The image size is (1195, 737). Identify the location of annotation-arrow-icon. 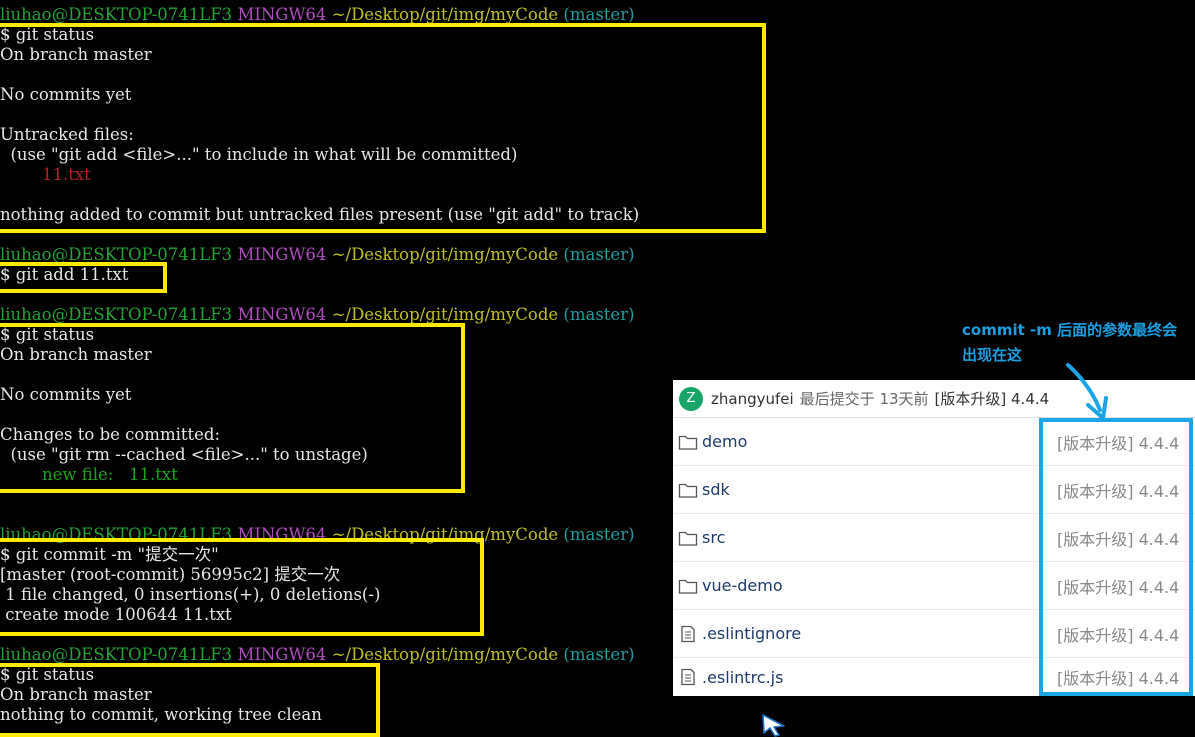
(1087, 391).